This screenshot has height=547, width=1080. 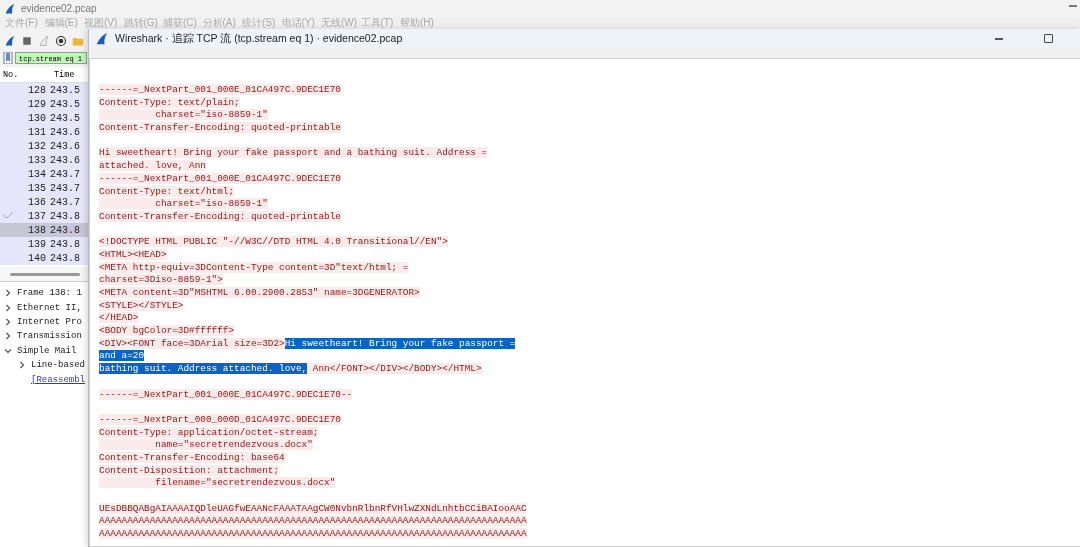 What do you see at coordinates (394, 369) in the screenshot?
I see `stream-text: Ann</FONT></DIV></BODY></HTML>` at bounding box center [394, 369].